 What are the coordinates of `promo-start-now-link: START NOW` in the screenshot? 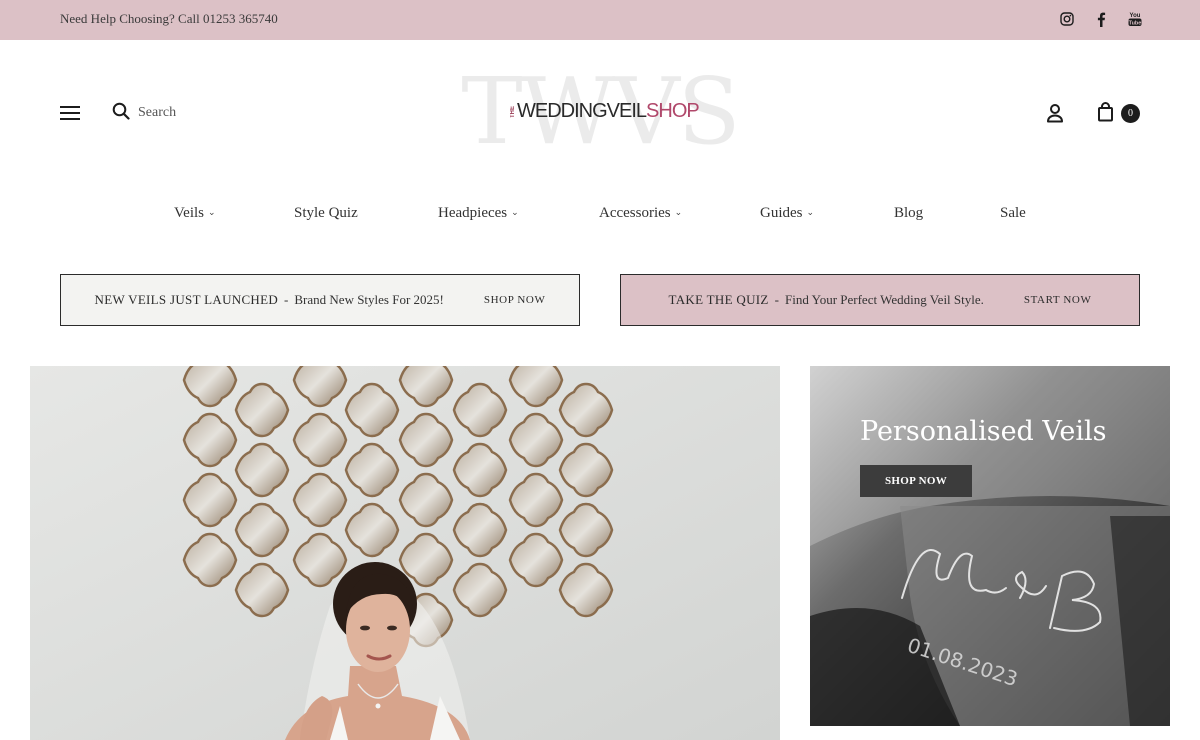 It's located at (1058, 300).